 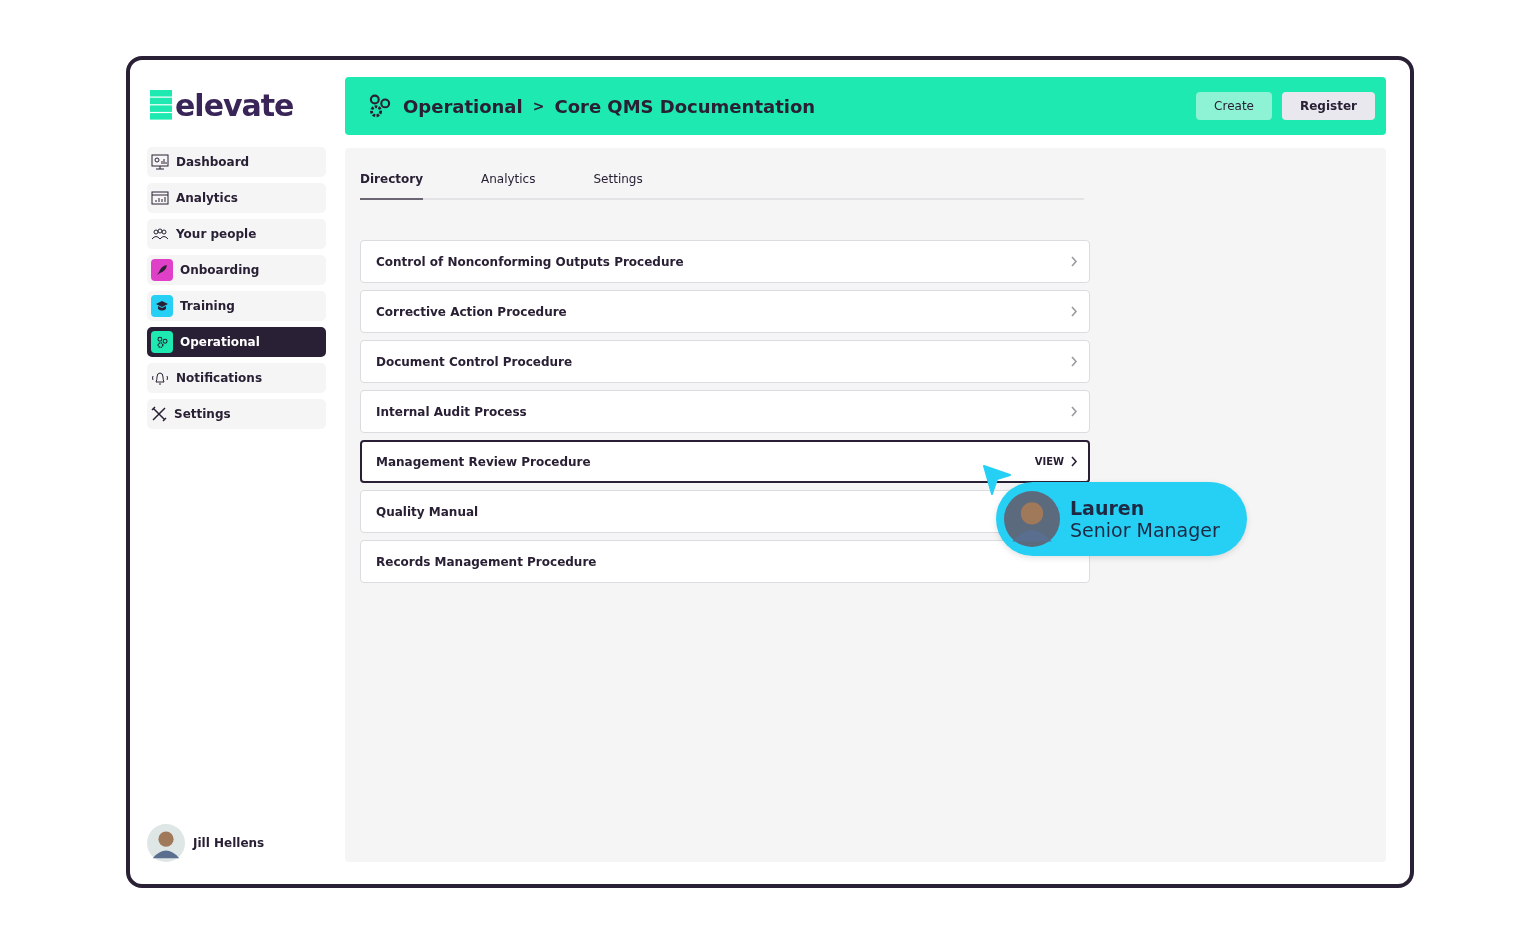 I want to click on document-row: Control of Nonconforming Outputs Procedure, so click(x=725, y=261).